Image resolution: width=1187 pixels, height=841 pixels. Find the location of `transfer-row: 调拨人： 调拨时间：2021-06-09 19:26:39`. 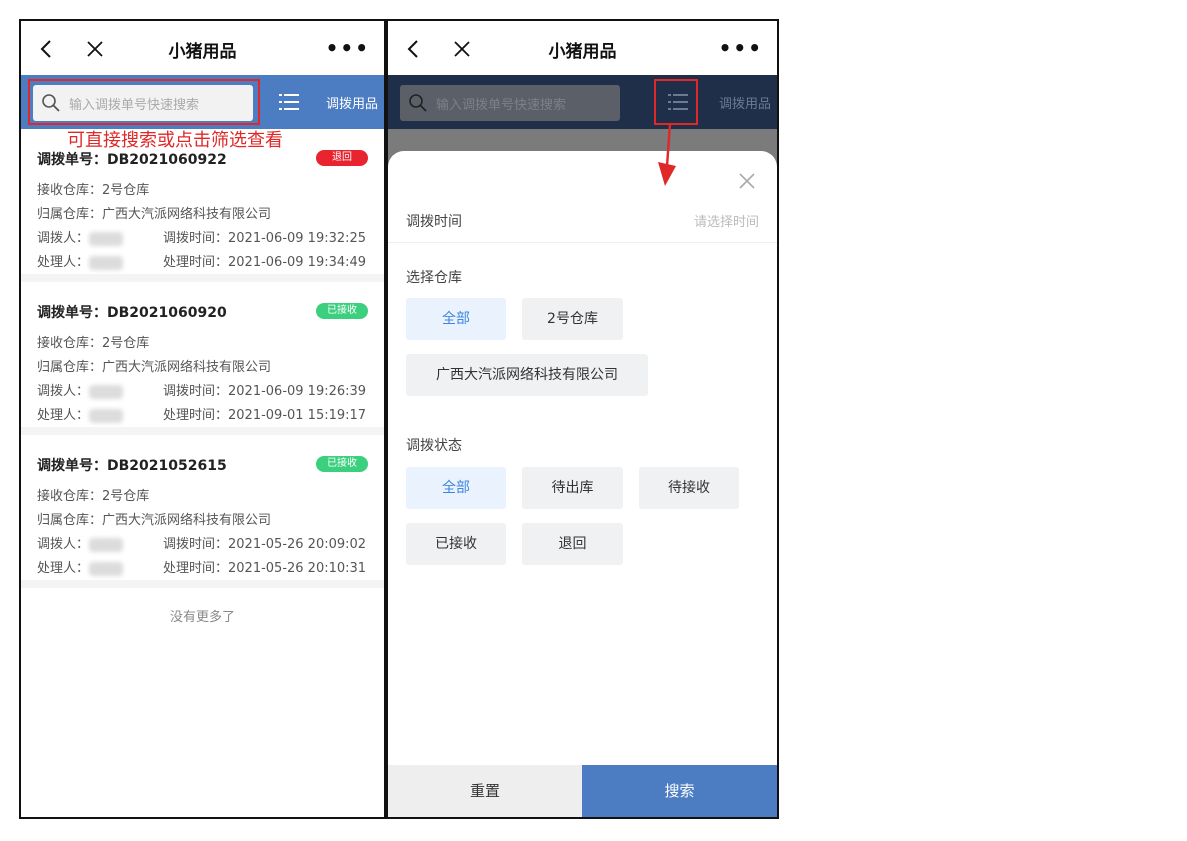

transfer-row: 调拨人： 调拨时间：2021-06-09 19:26:39 is located at coordinates (202, 391).